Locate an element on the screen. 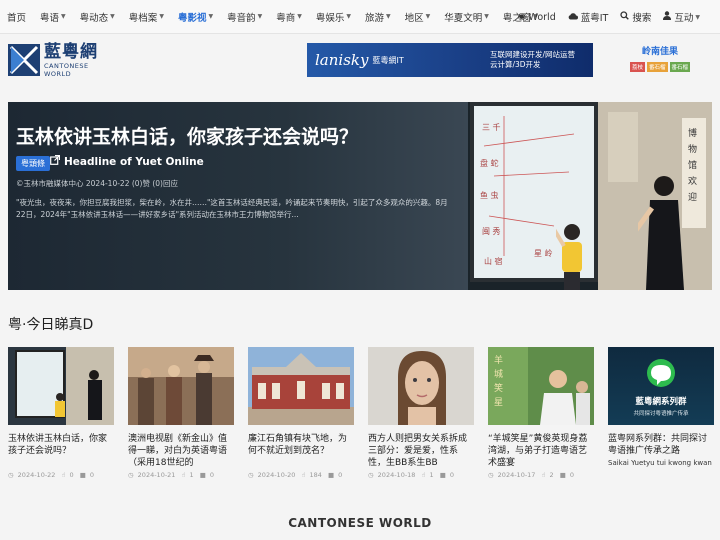 The width and height of the screenshot is (720, 540). search-icon is located at coordinates (625, 17).